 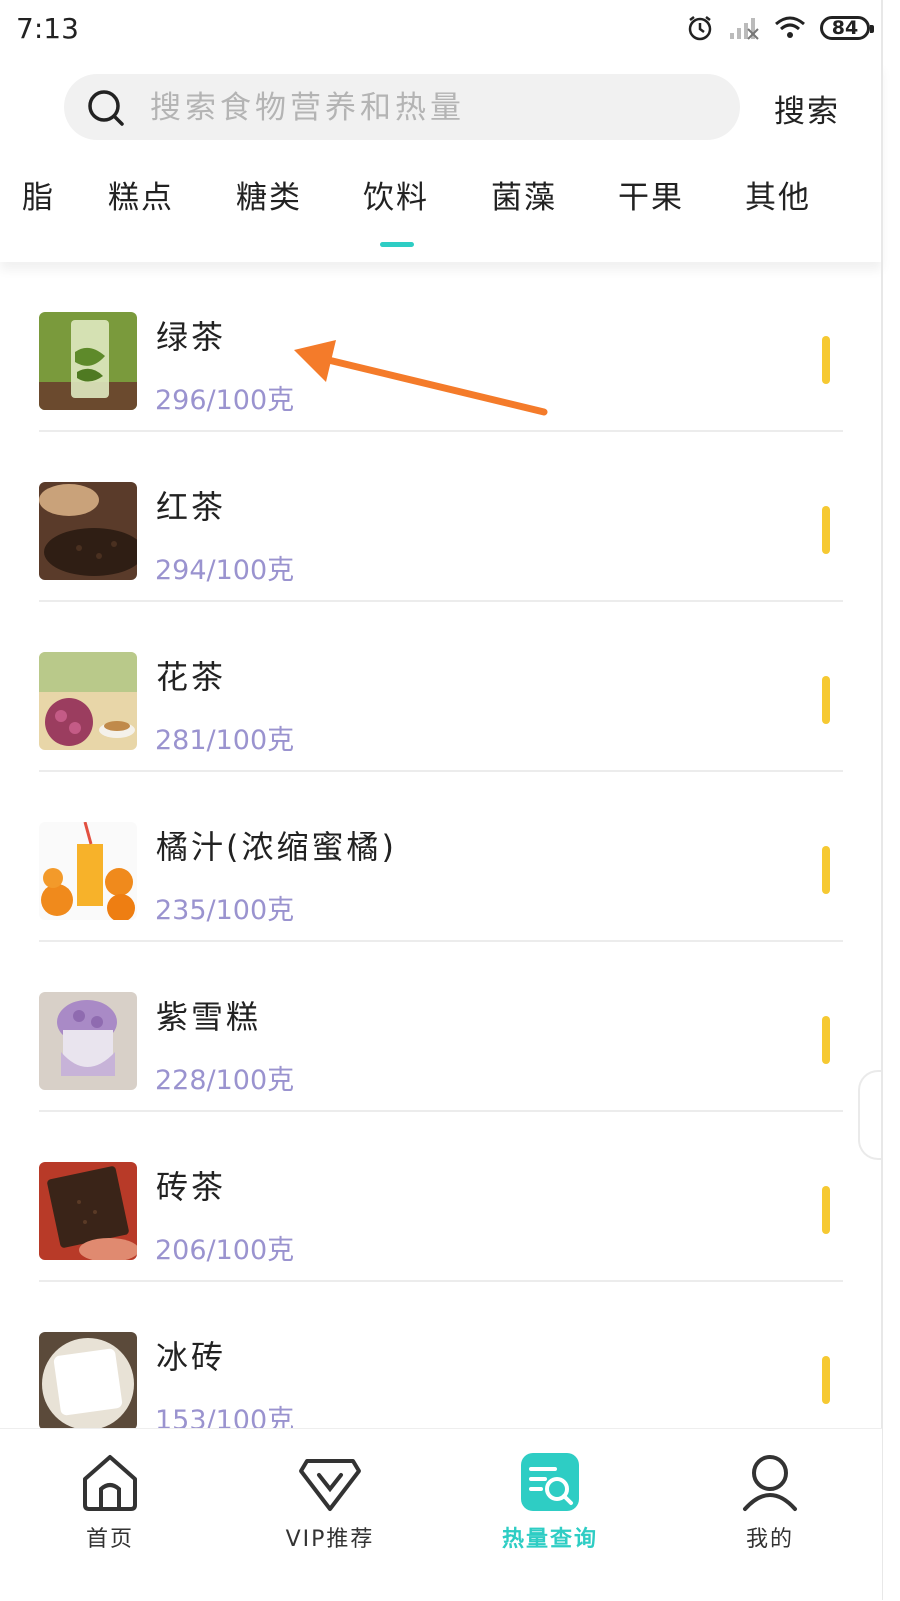 What do you see at coordinates (47, 28) in the screenshot?
I see `status-time: 7:13` at bounding box center [47, 28].